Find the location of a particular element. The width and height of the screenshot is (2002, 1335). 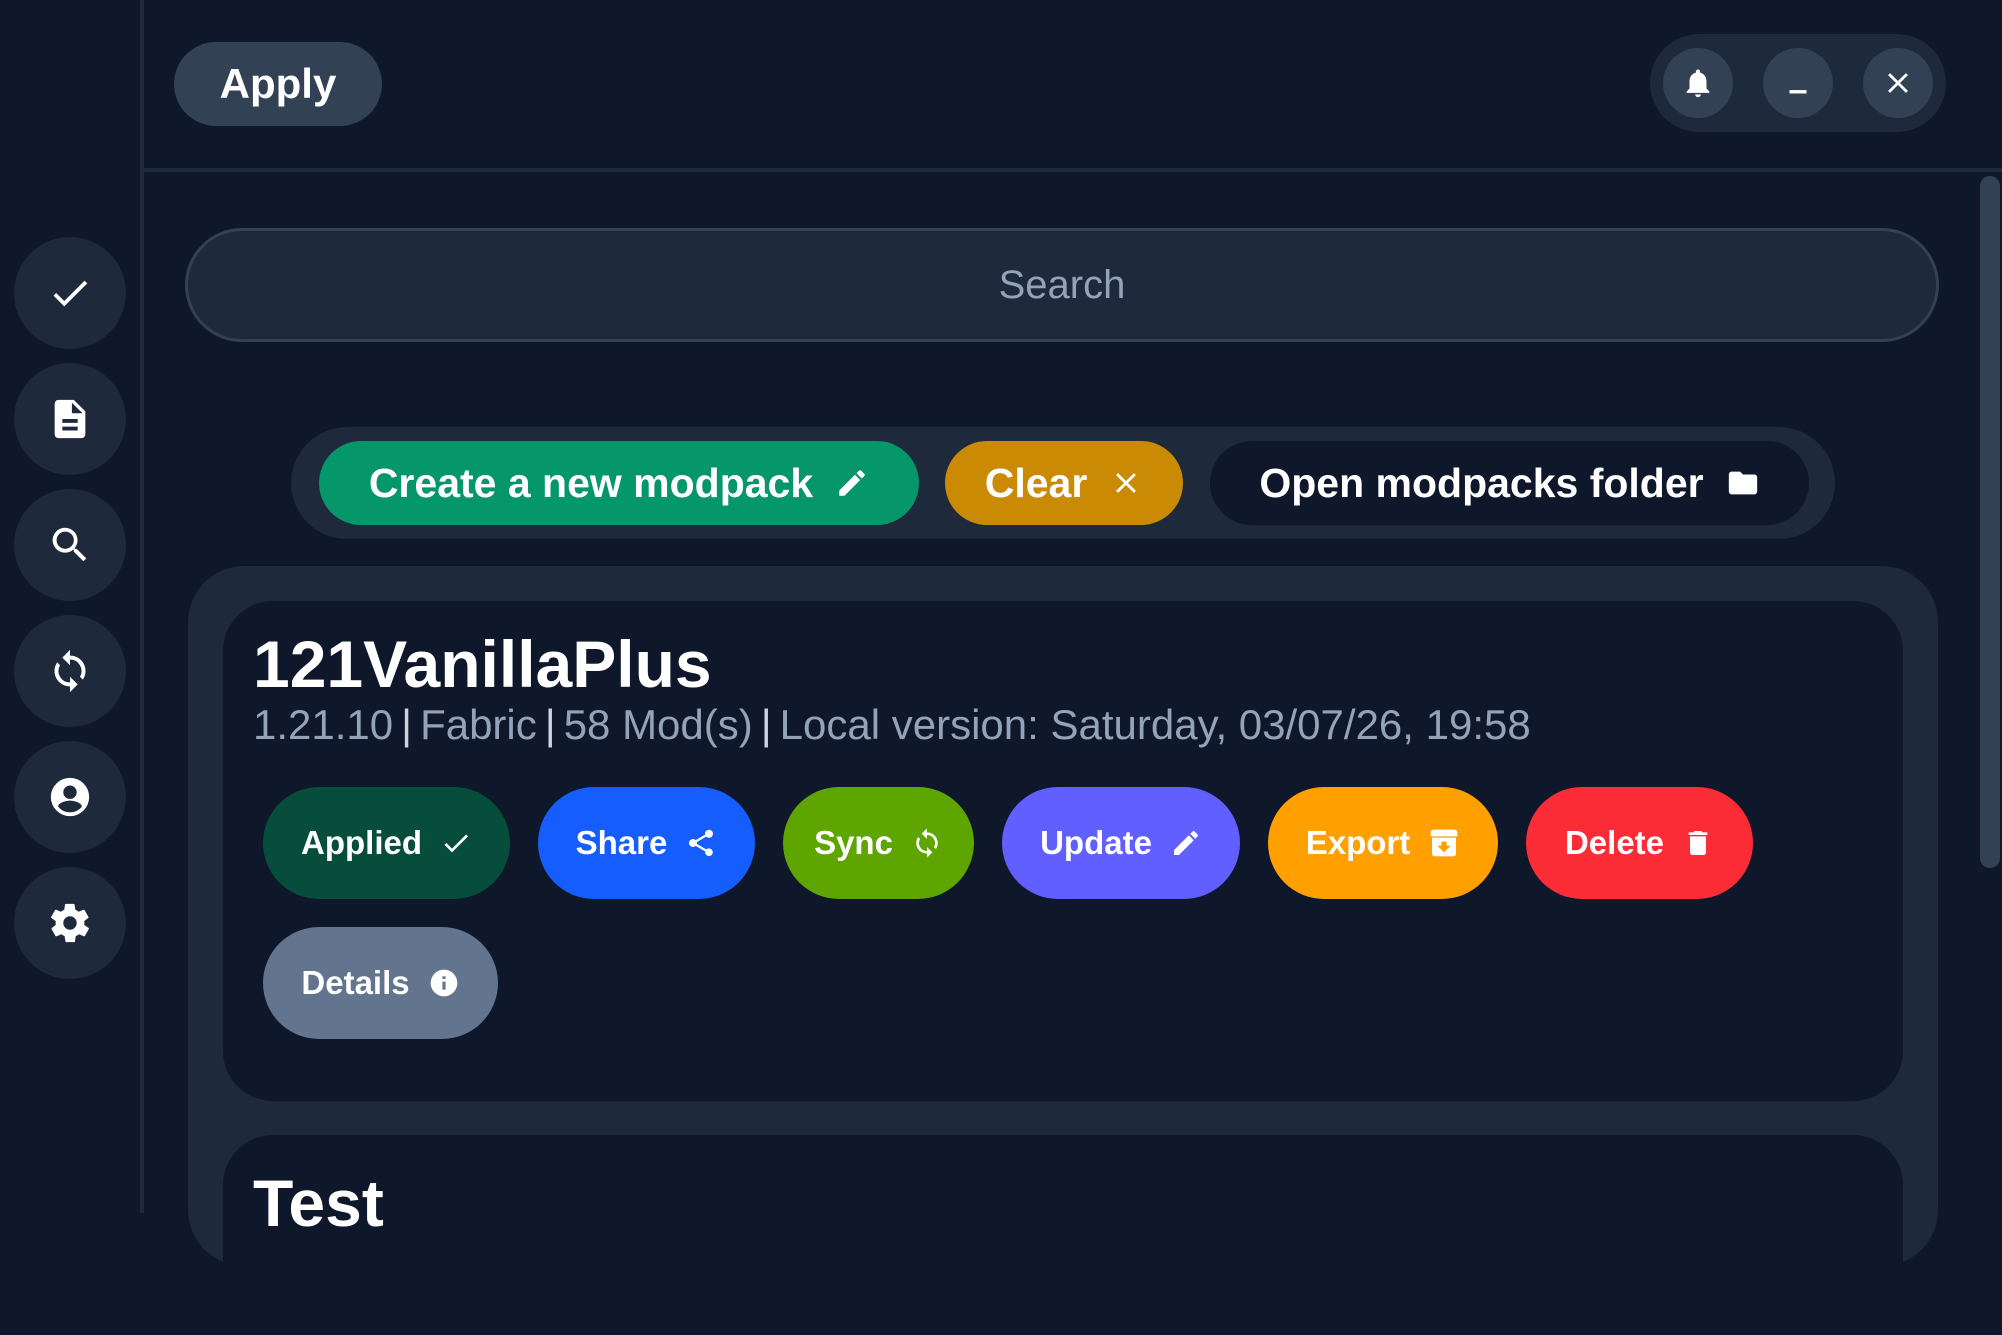

sidebar is located at coordinates (72, 606).